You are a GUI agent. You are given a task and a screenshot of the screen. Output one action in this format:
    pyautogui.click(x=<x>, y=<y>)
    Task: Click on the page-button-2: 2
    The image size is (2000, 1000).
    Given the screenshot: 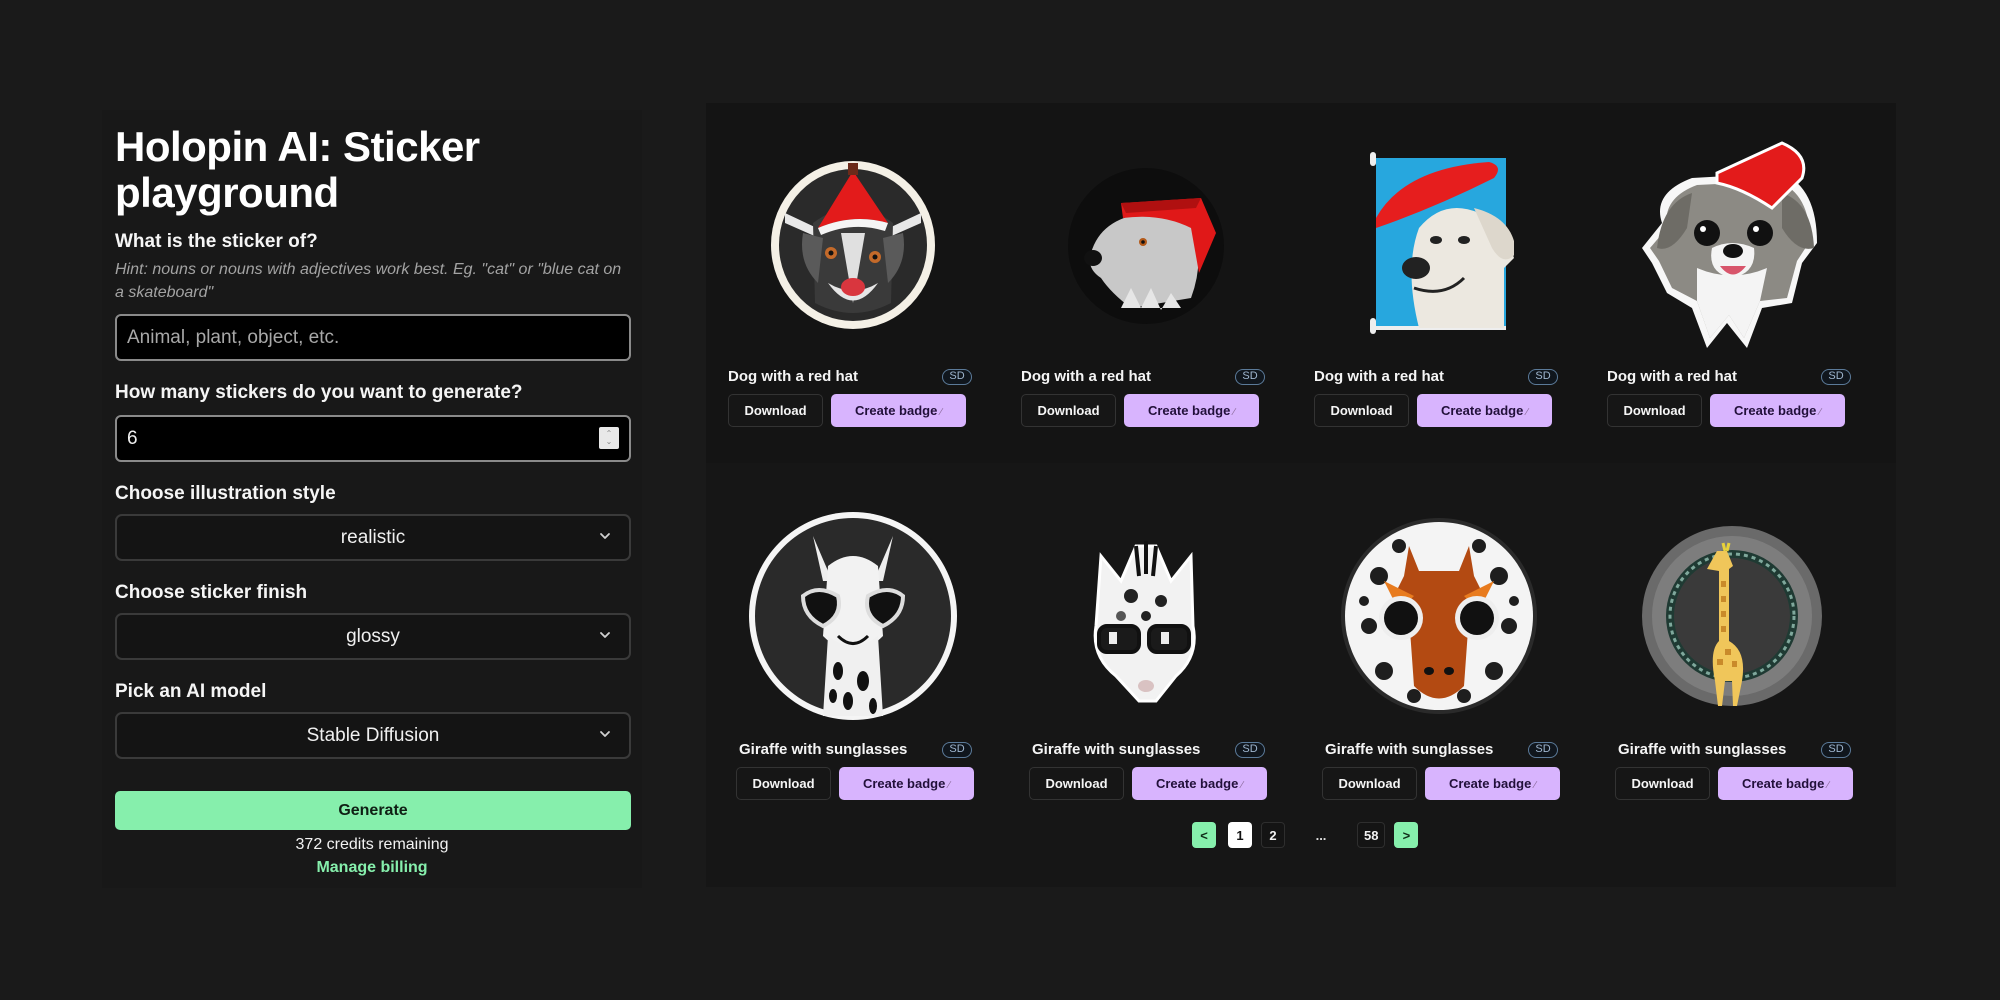 What is the action you would take?
    pyautogui.click(x=1273, y=835)
    